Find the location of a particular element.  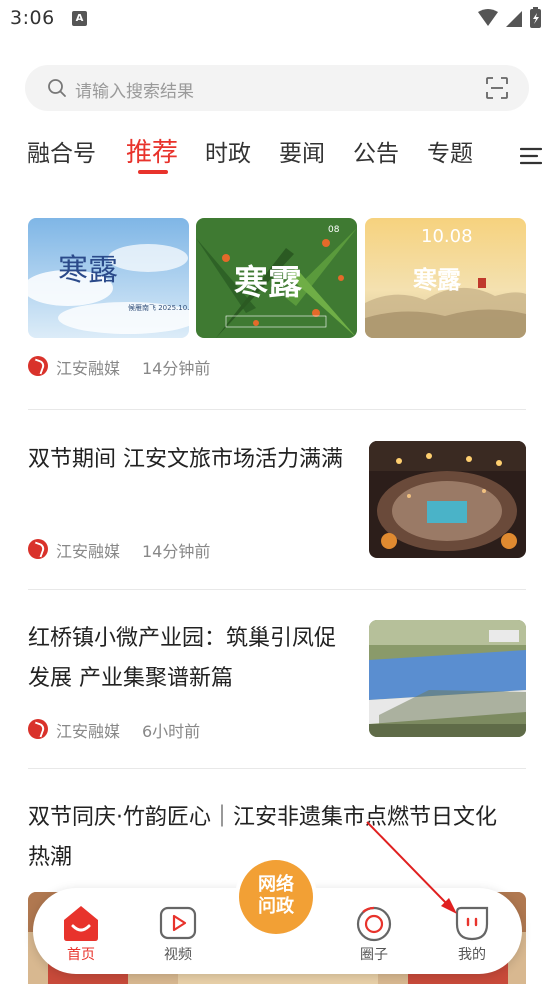

status-bar: 3:06 A is located at coordinates (277, 20).